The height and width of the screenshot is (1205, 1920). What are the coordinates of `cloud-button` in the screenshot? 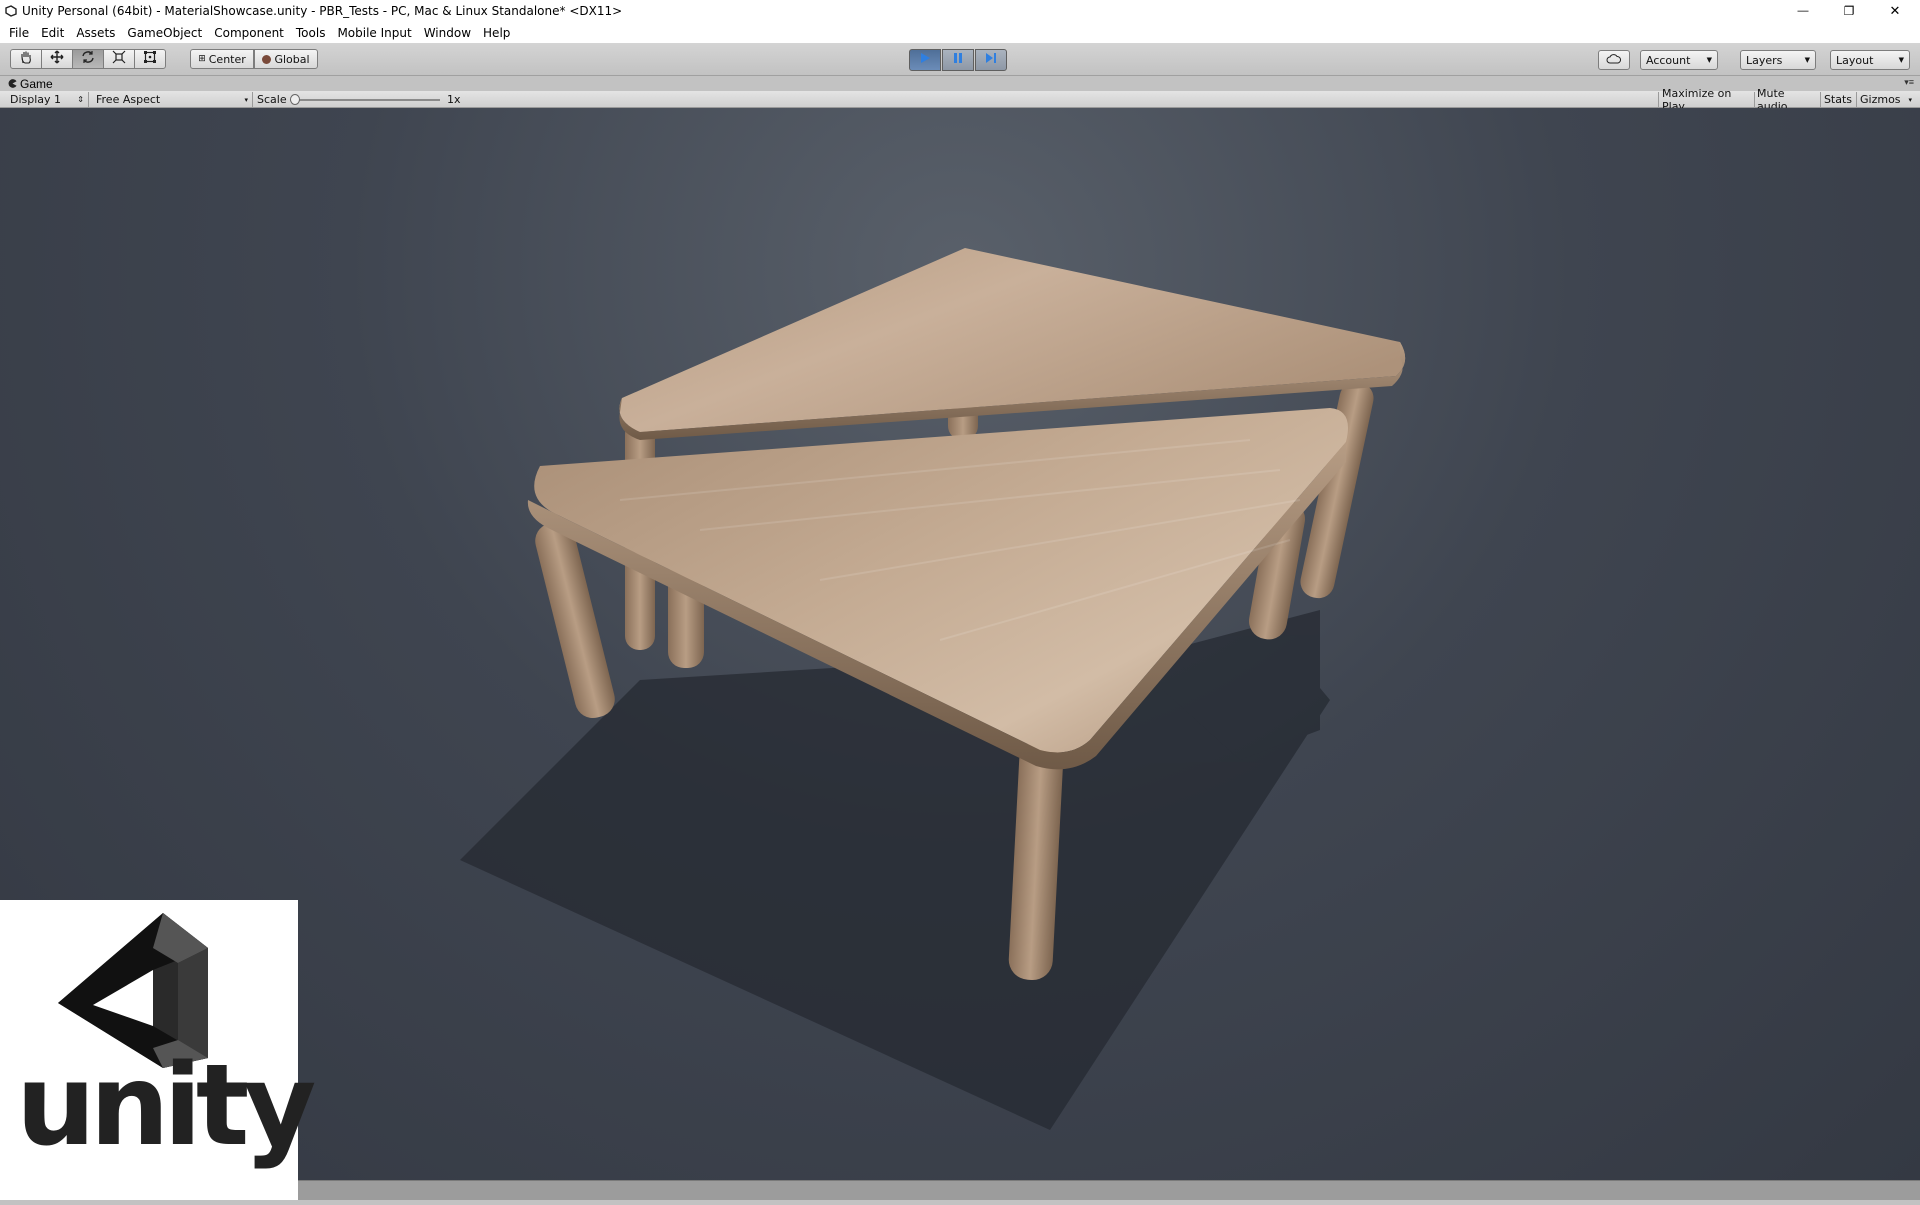 It's located at (1614, 60).